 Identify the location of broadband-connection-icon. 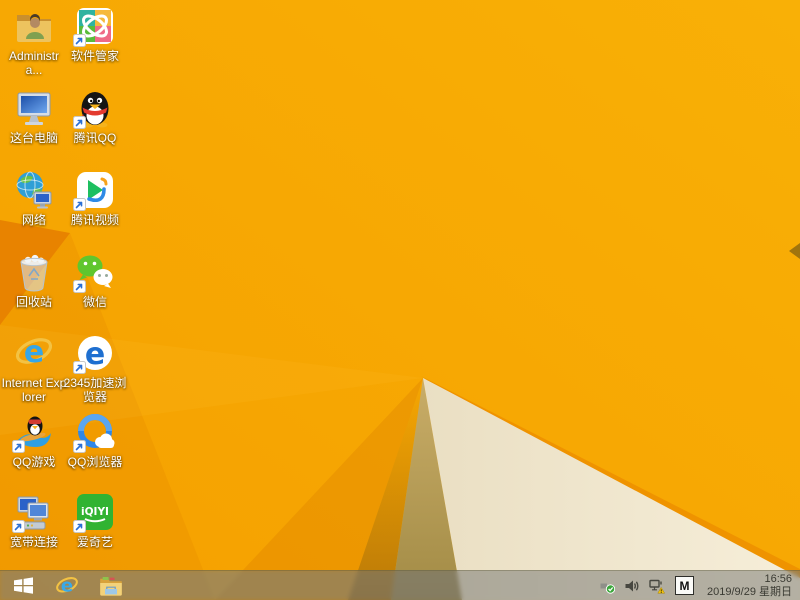
(33, 512).